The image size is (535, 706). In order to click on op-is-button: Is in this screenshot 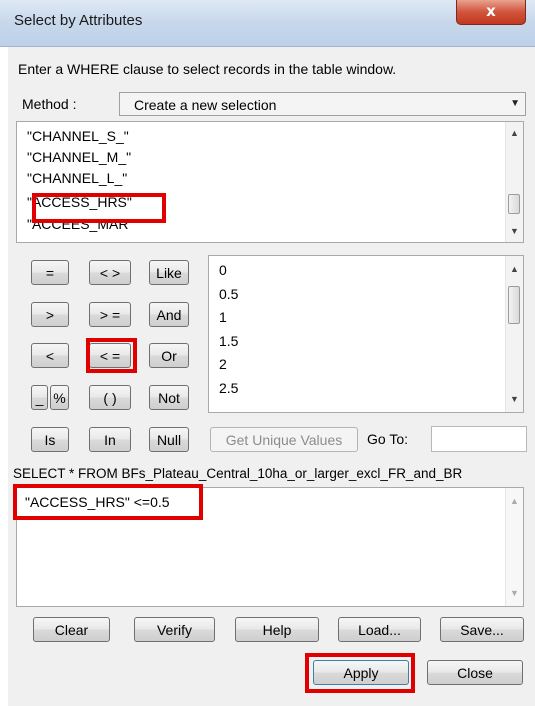, I will do `click(50, 439)`.